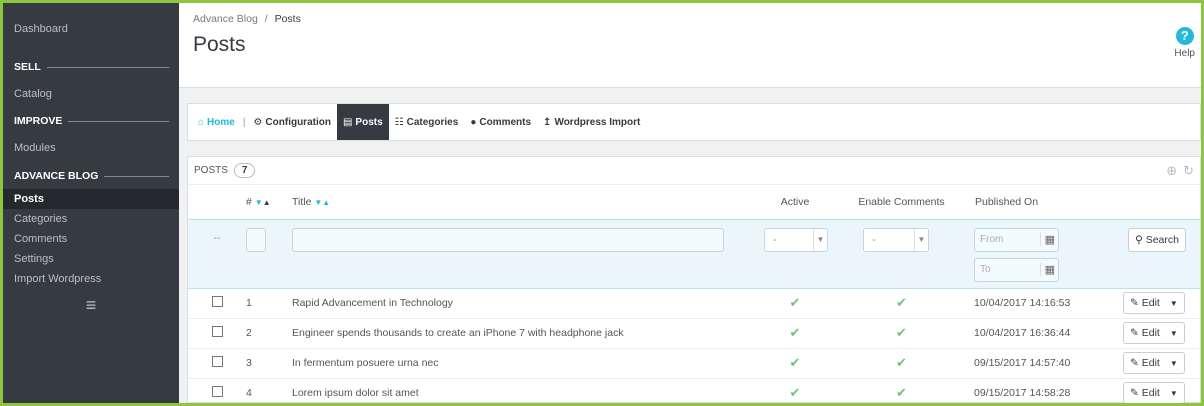 Image resolution: width=1204 pixels, height=406 pixels. I want to click on search-icon: ⚲, so click(1139, 239).